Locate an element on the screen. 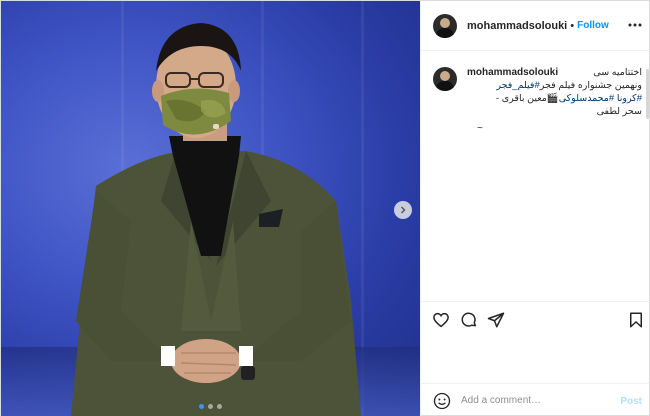 This screenshot has height=416, width=650. caption-username: mohammadsolouki is located at coordinates (512, 72).